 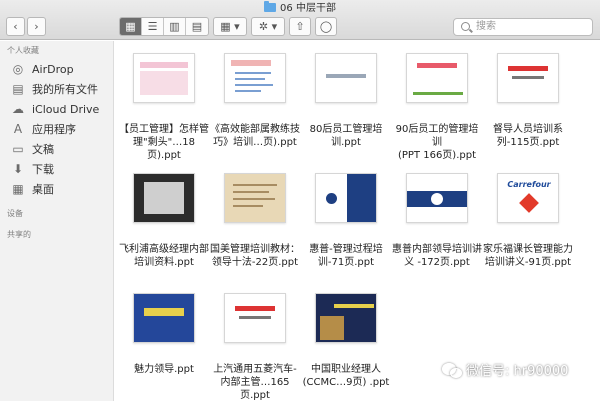 I want to click on toolbar: 06 中层干部 ‹ › ▦ ☰ ▥ ▤ ▦ ▾ ✲ ▾ ⇧ ◯ 搜索, so click(x=300, y=20).